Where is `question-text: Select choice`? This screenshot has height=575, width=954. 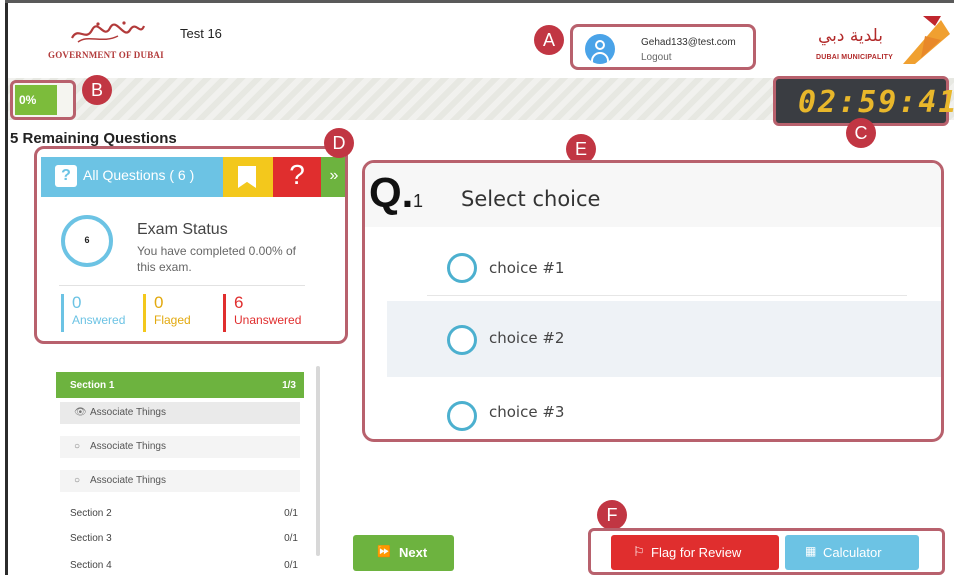 question-text: Select choice is located at coordinates (531, 199).